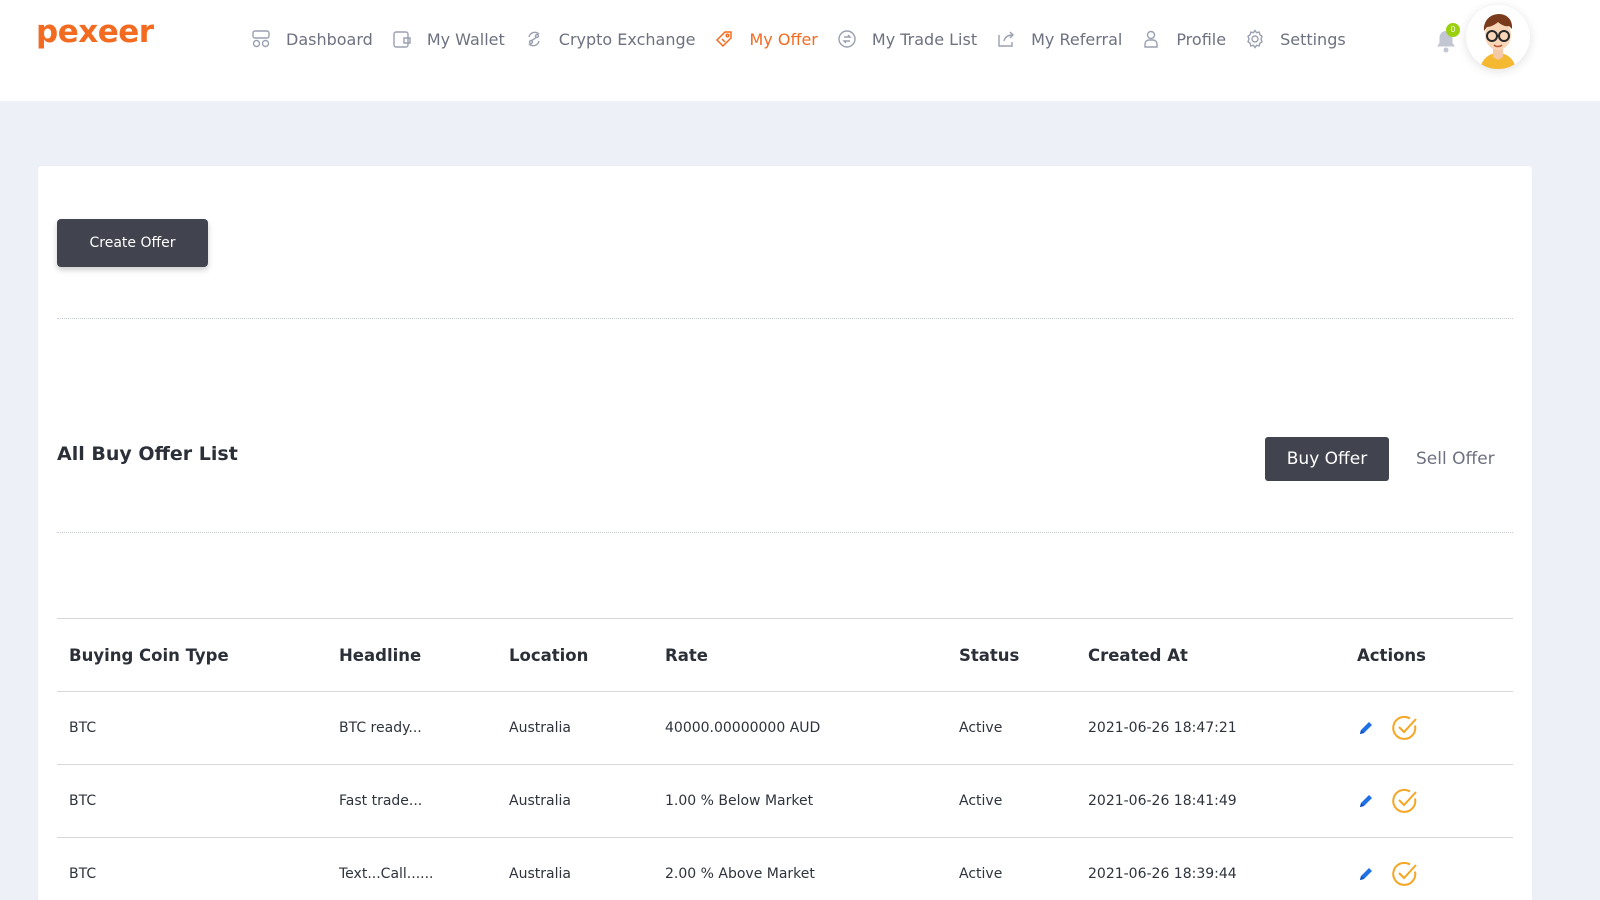 The height and width of the screenshot is (900, 1600). Describe the element at coordinates (743, 728) in the screenshot. I see `cell-rate: 40000.00000000 AUD` at that location.